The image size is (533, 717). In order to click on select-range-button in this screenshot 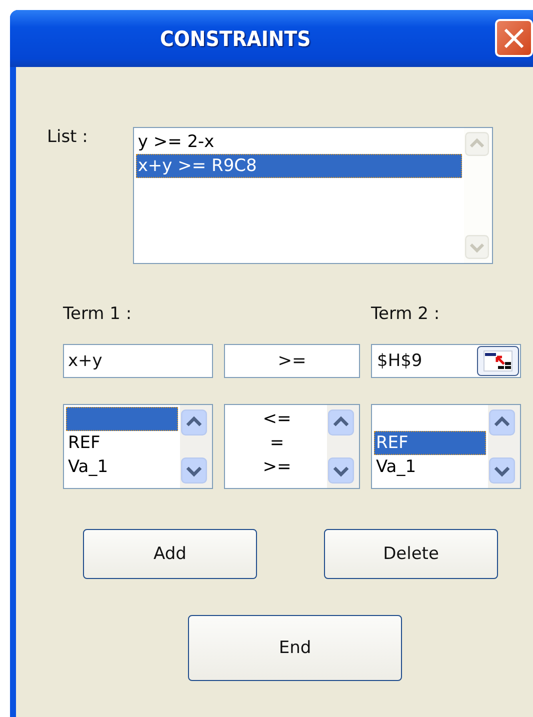, I will do `click(498, 361)`.